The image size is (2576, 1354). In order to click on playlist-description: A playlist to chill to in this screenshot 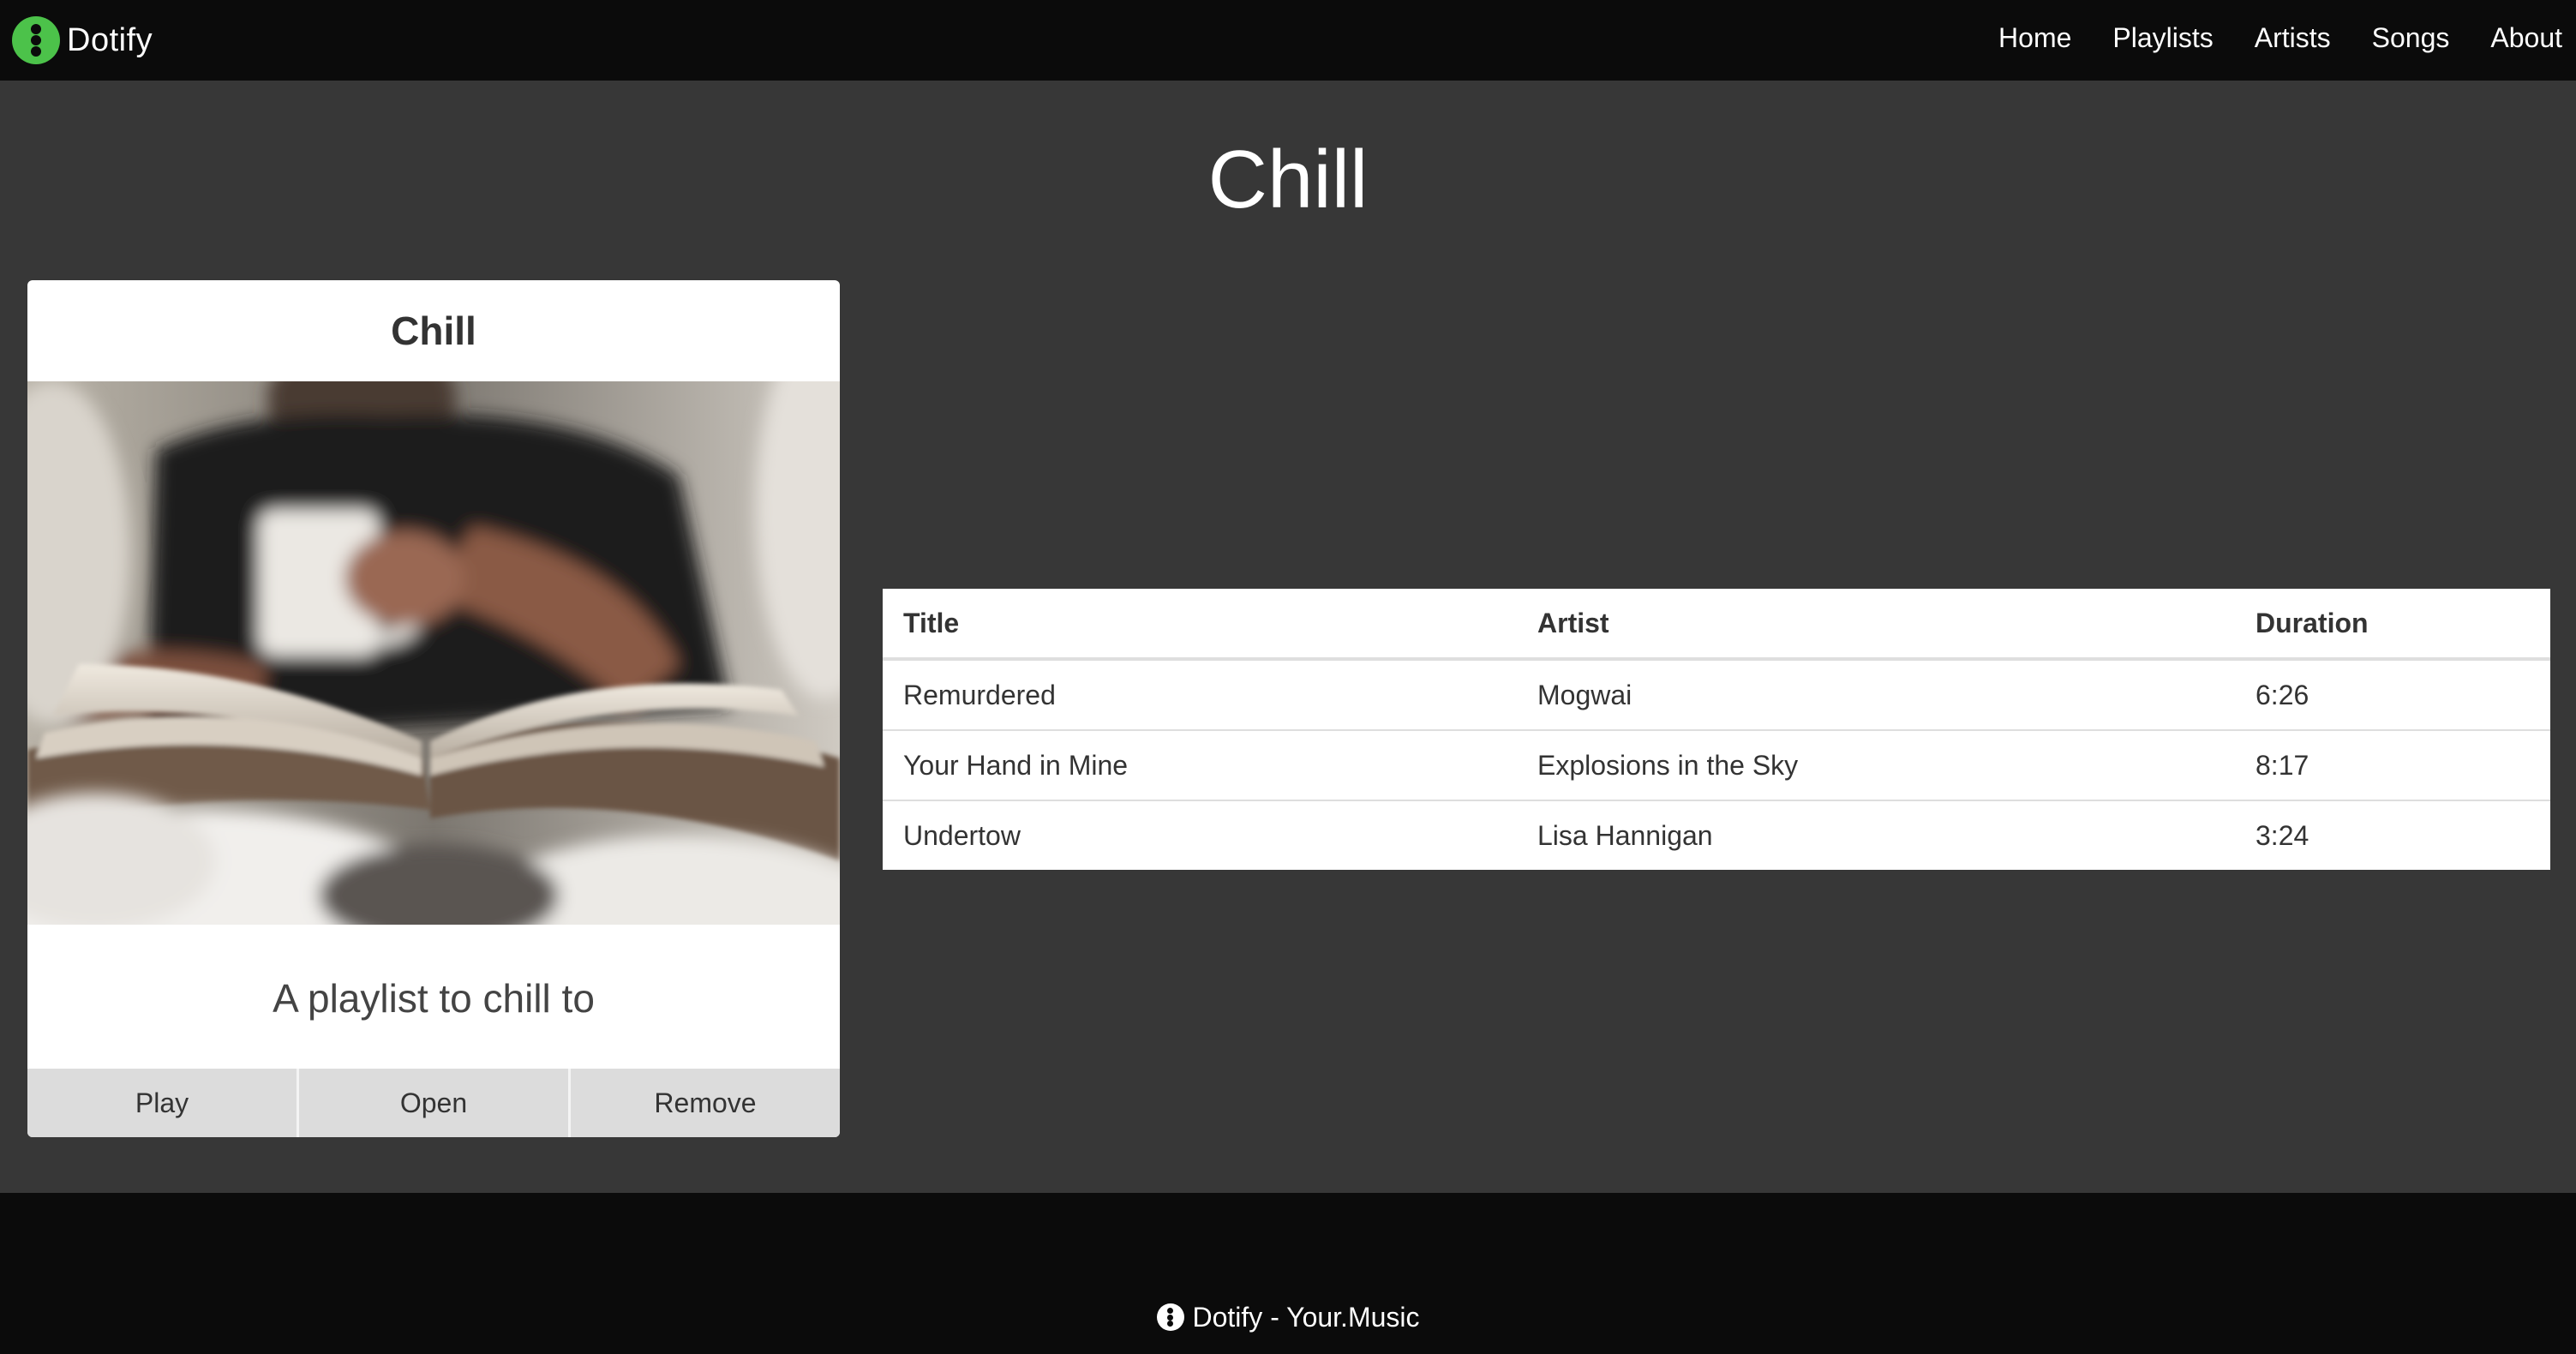, I will do `click(434, 998)`.